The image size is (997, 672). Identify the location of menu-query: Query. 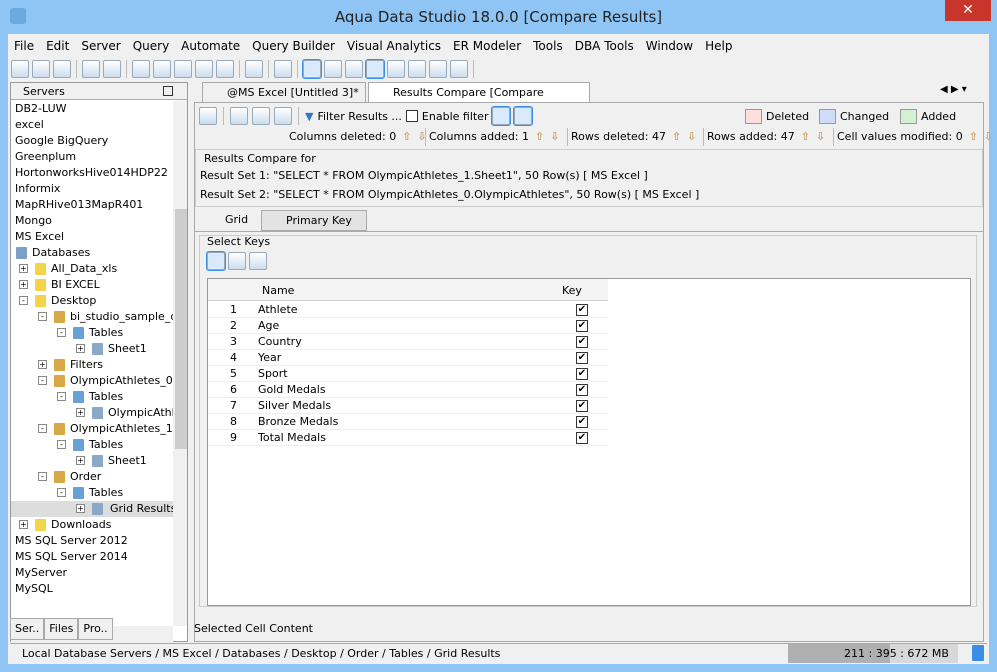
(151, 46).